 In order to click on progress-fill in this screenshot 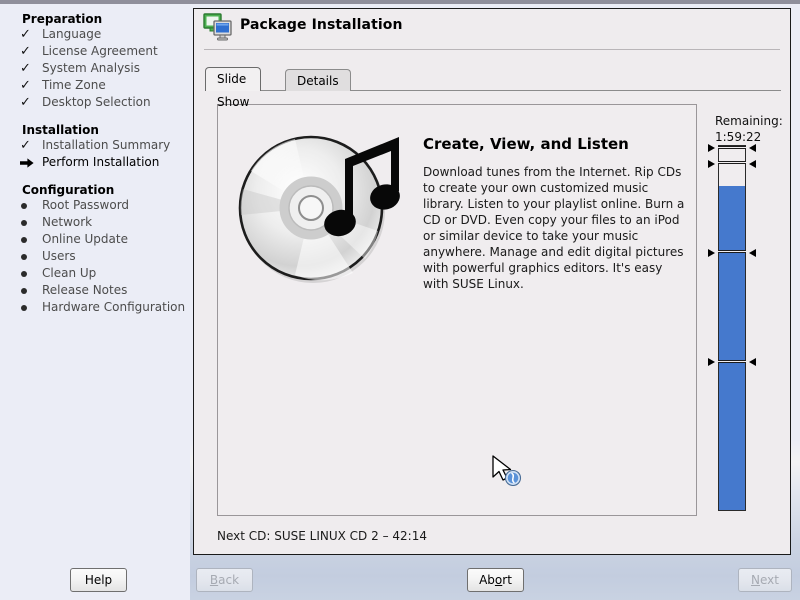, I will do `click(732, 348)`.